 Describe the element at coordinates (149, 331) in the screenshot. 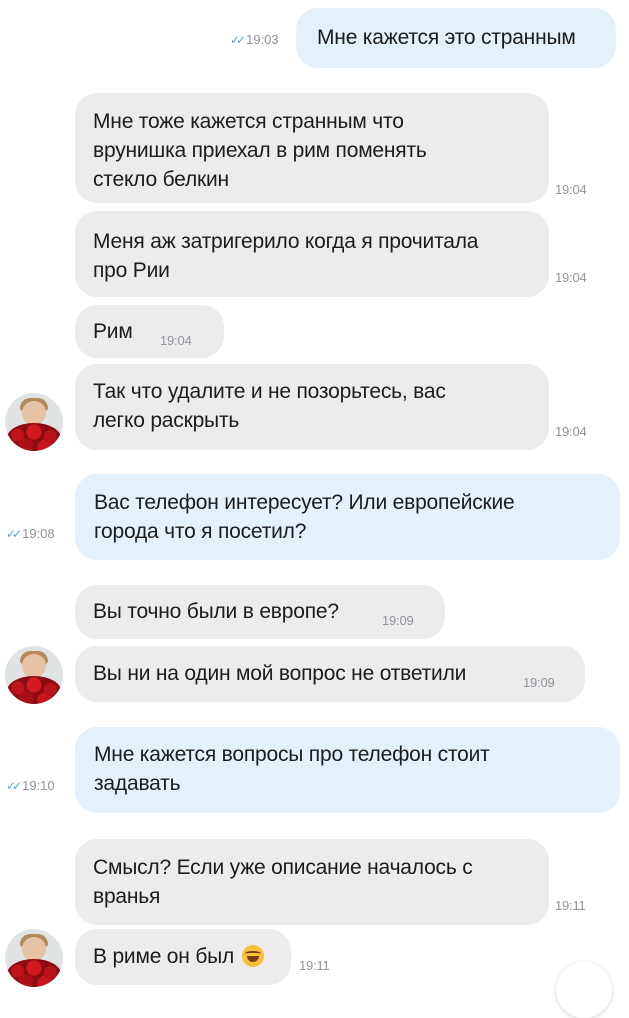

I see `incoming-message: Рим 19:04` at that location.